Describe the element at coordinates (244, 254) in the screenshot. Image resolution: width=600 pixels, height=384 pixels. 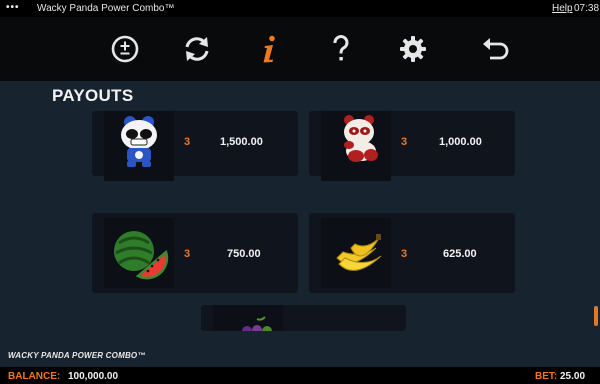
I see `payout-amount: 750.00` at that location.